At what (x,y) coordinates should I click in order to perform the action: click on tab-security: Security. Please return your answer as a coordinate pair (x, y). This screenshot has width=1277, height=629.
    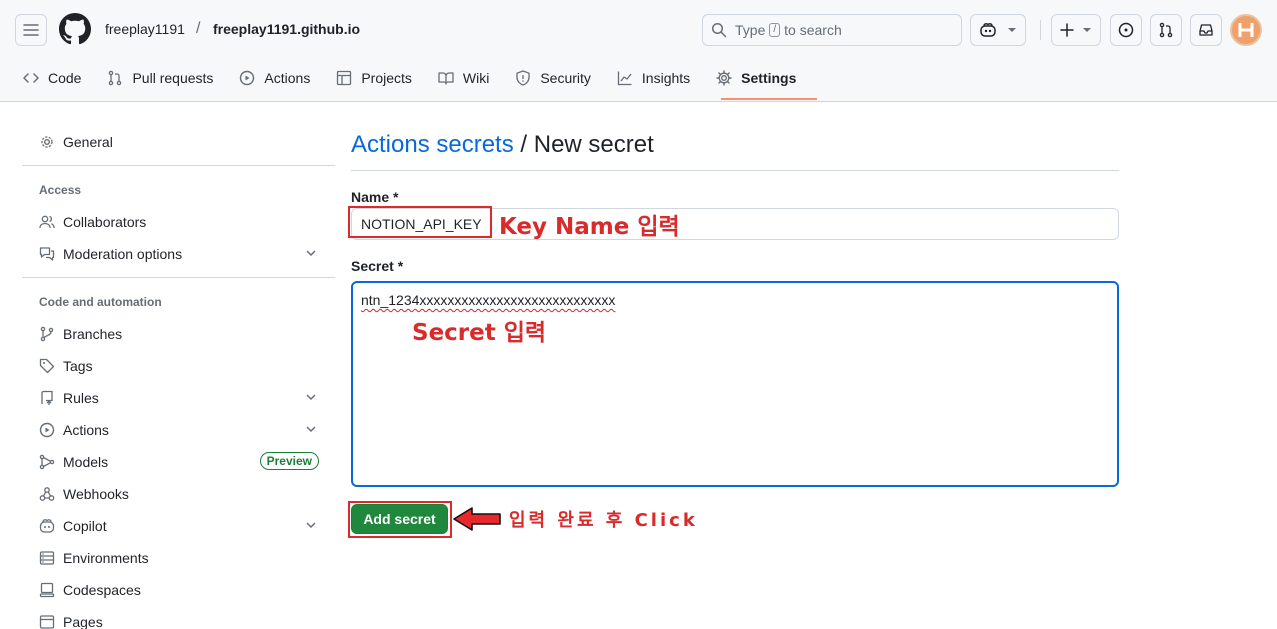
    Looking at the image, I should click on (556, 78).